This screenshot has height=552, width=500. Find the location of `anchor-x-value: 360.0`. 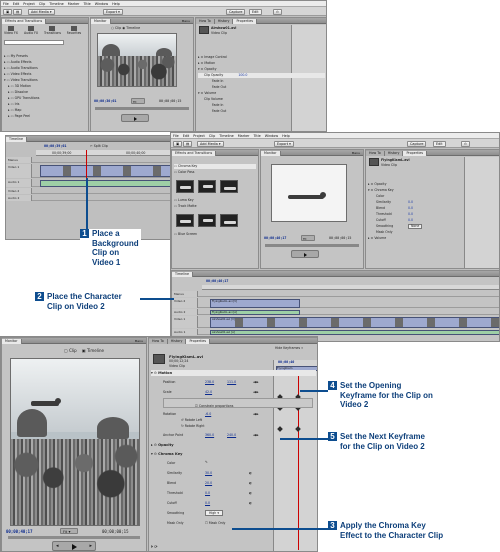

anchor-x-value: 360.0 is located at coordinates (209, 435).